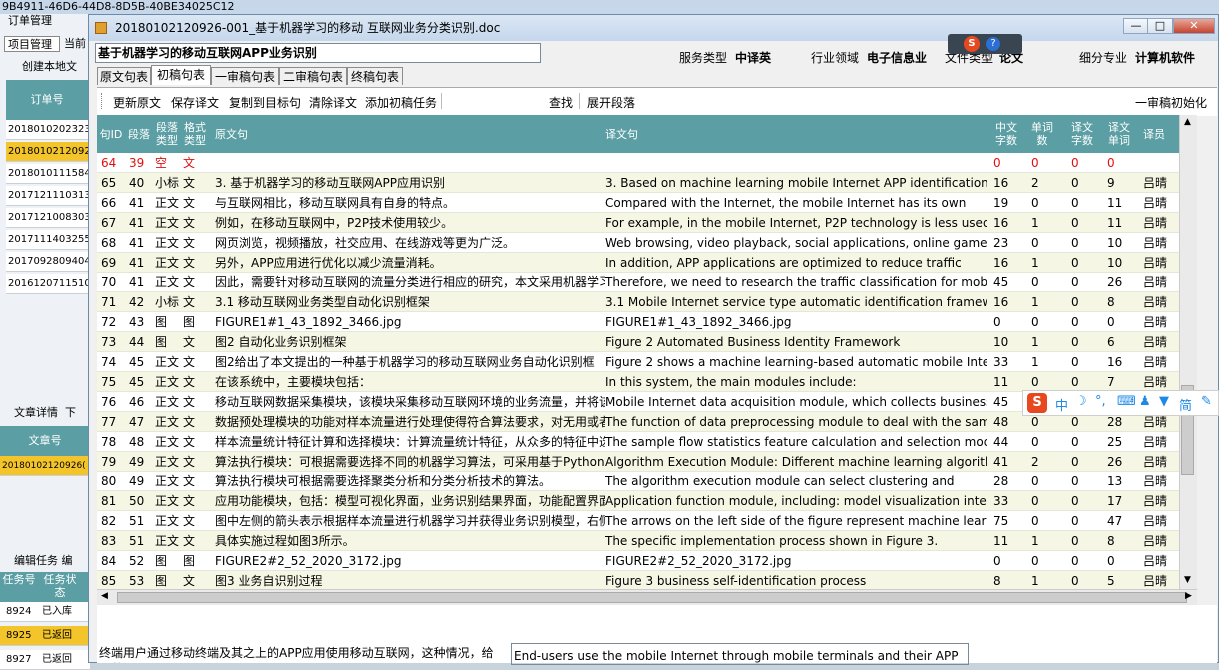  What do you see at coordinates (32, 44) in the screenshot?
I see `menu-project: 项目管理` at bounding box center [32, 44].